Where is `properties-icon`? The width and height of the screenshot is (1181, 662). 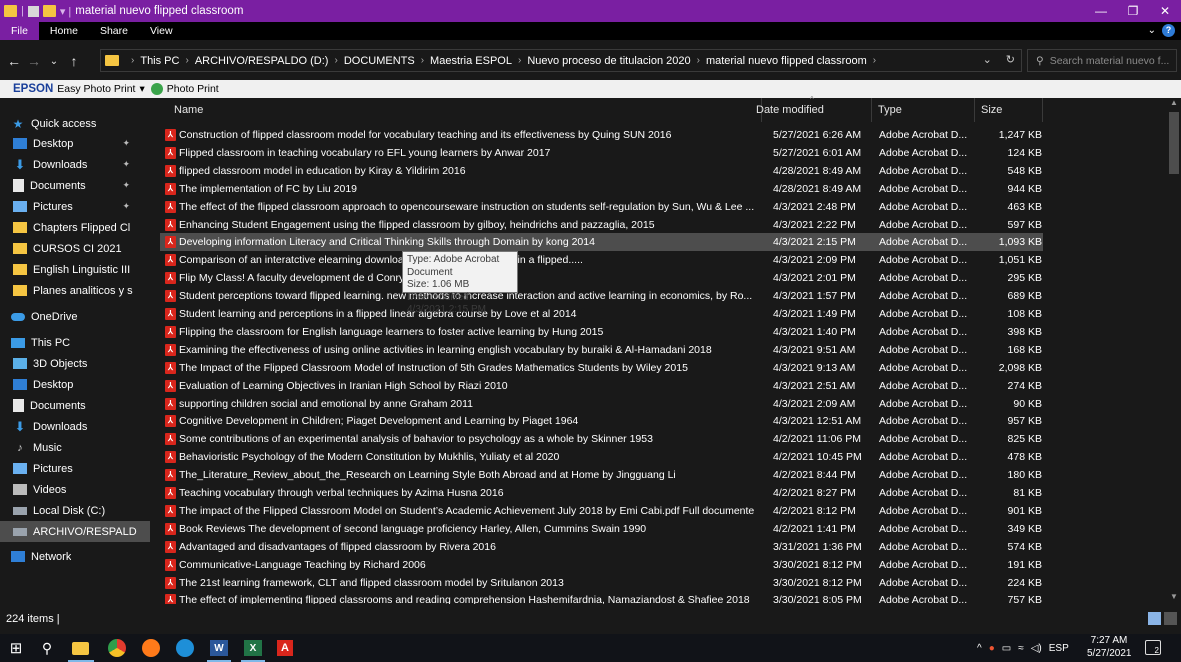 properties-icon is located at coordinates (33, 11).